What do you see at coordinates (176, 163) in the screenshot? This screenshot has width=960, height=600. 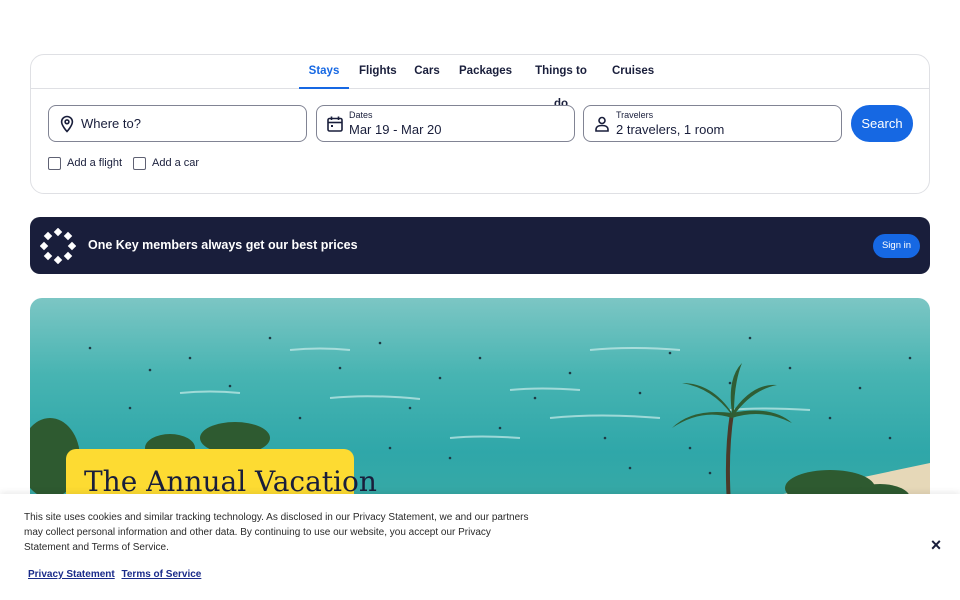 I see `add-car-label: Add a car` at bounding box center [176, 163].